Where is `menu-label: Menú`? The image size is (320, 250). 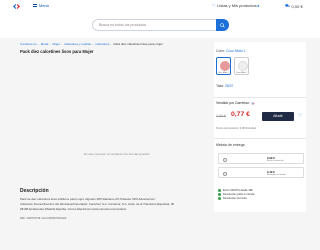 menu-label: Menú is located at coordinates (44, 5).